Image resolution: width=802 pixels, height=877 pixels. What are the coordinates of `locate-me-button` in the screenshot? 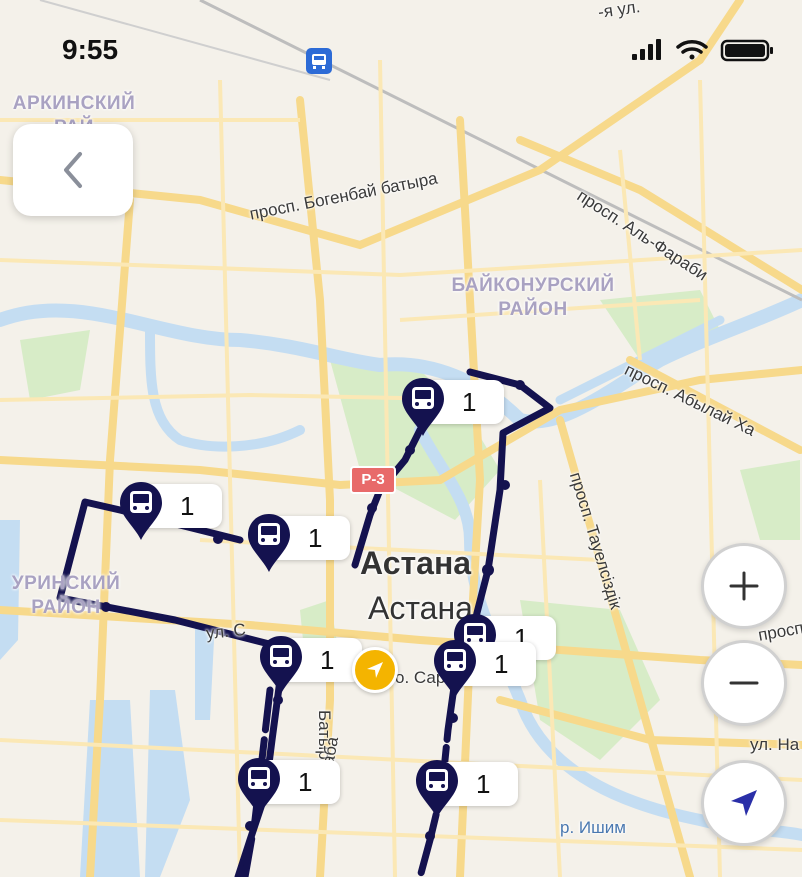 It's located at (744, 803).